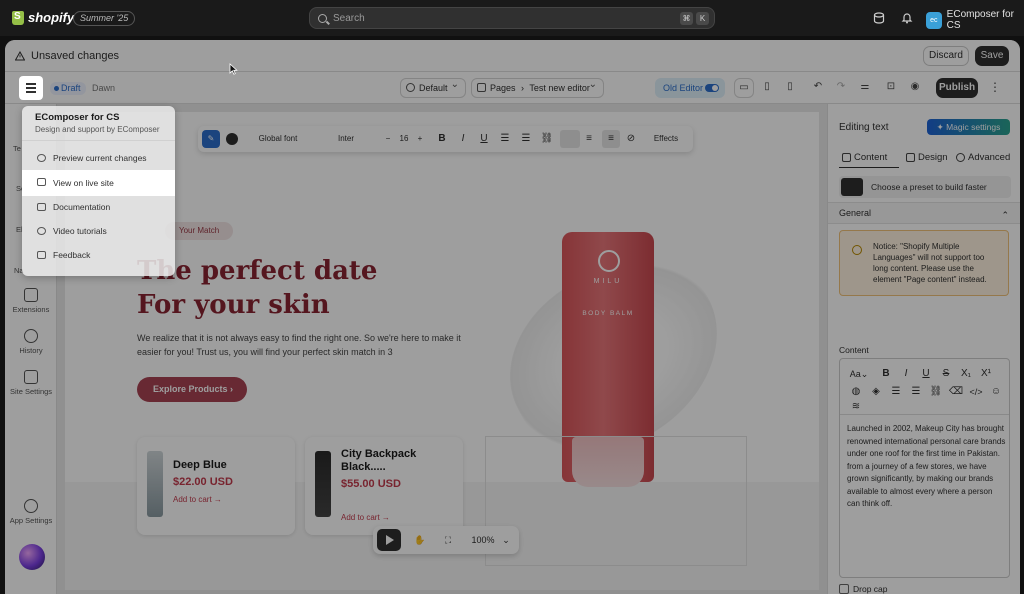 The height and width of the screenshot is (594, 1024). Describe the element at coordinates (995, 88) in the screenshot. I see `more-options-icon: ⋮` at that location.